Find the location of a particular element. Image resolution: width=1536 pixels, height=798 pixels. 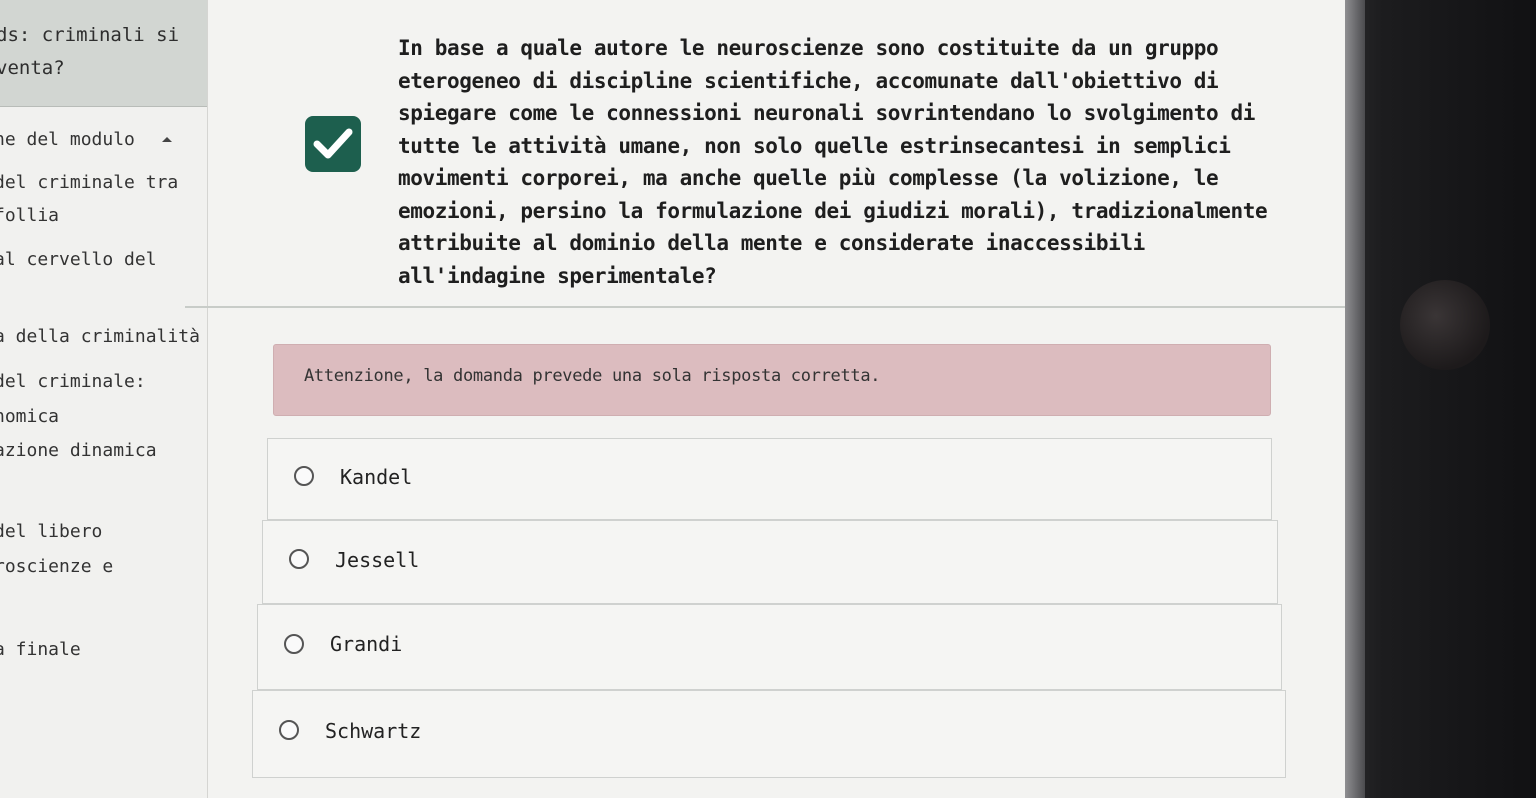

sidebar-title-line-1: ds: criminali si is located at coordinates (90, 35).